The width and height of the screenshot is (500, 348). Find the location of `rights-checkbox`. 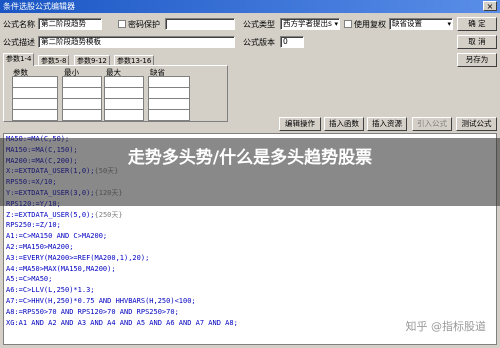

rights-checkbox is located at coordinates (348, 24).